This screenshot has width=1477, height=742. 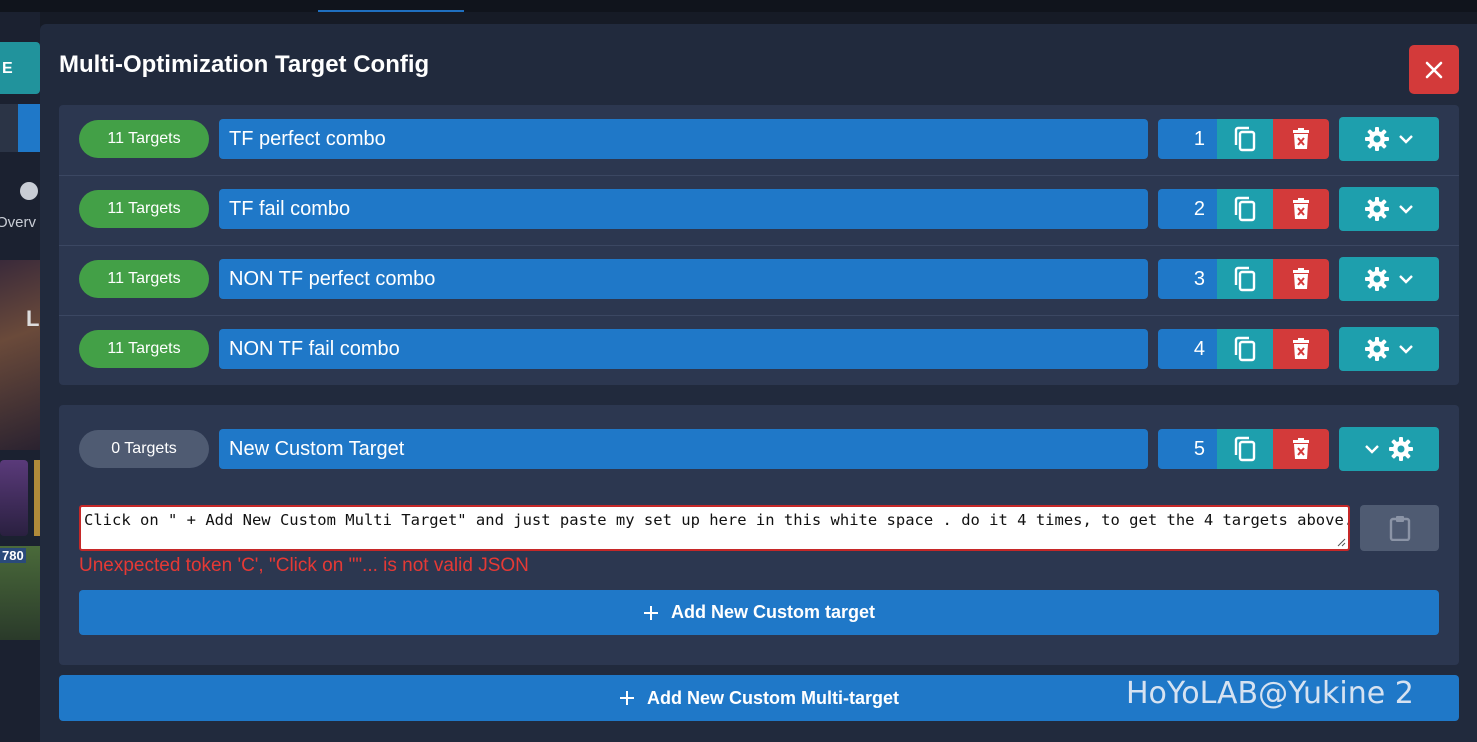 I want to click on target-name-input: TF perfect combo, so click(x=683, y=139).